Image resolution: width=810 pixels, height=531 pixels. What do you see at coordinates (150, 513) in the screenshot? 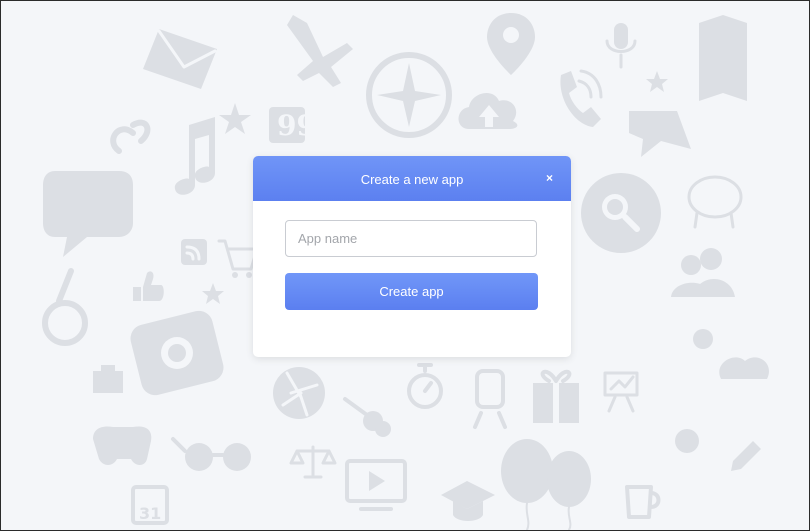
I see `svg-text: 31` at bounding box center [150, 513].